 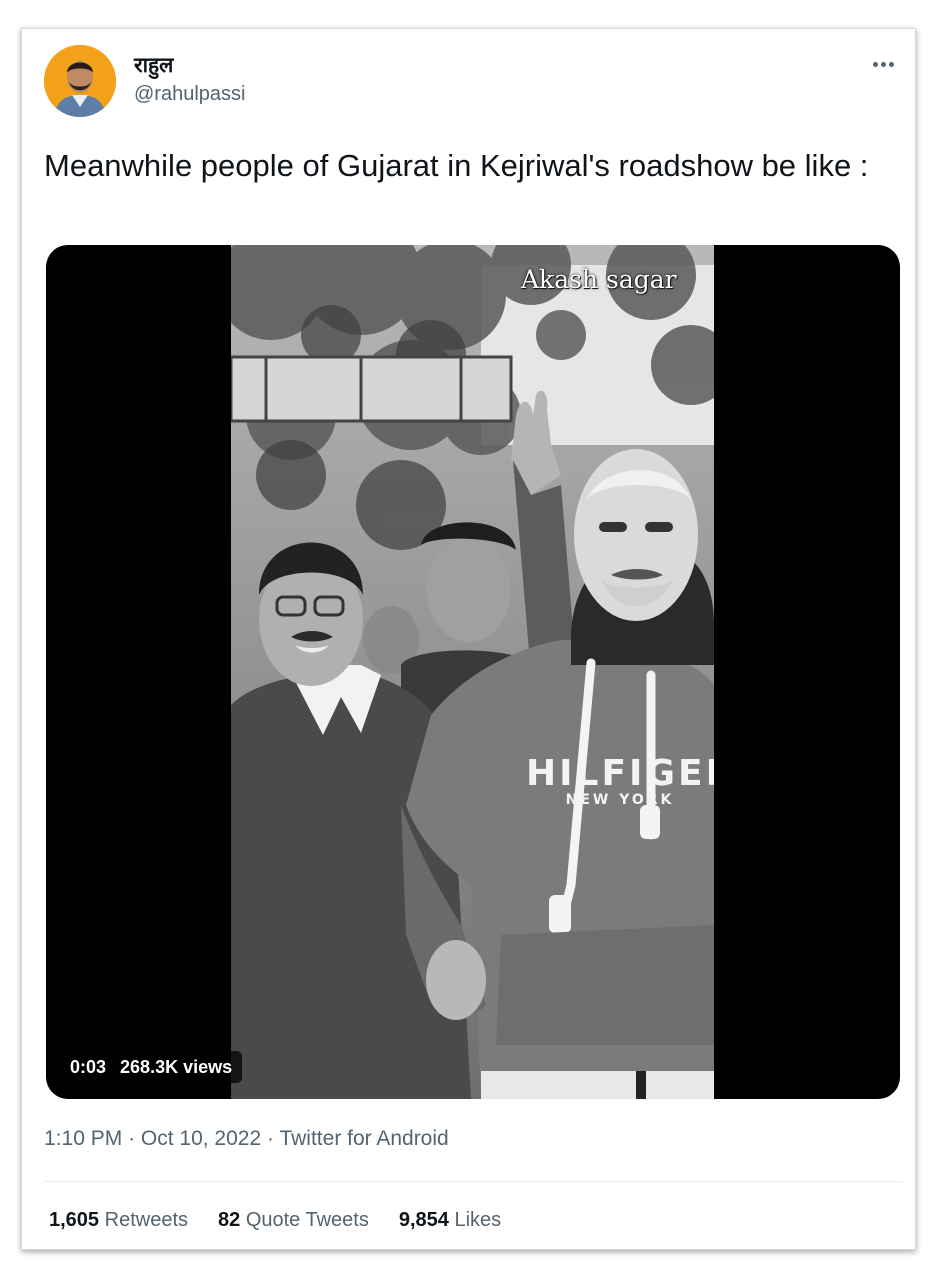 I want to click on retweets-count: 1,605, so click(x=74, y=1220).